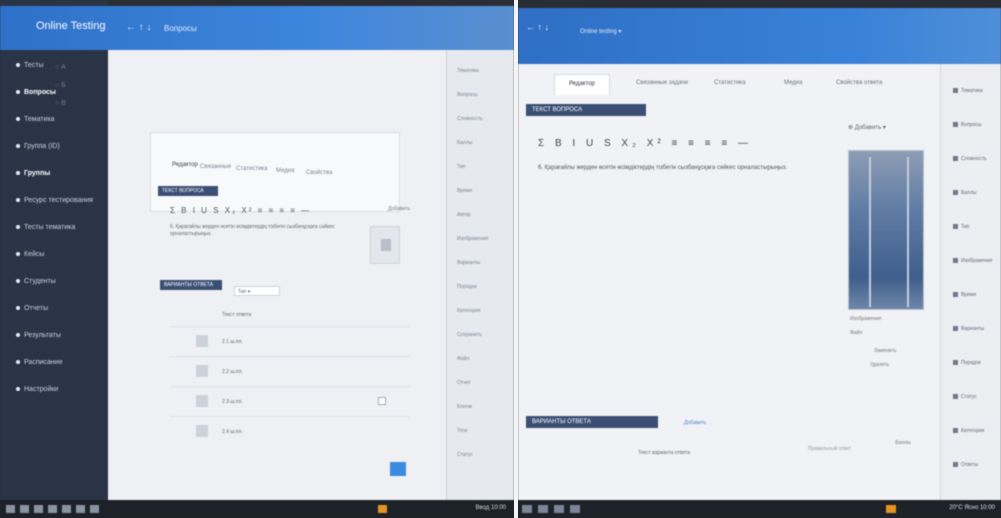 This screenshot has width=1001, height=518. I want to click on list-item: 2.3 ш.пл., so click(290, 401).